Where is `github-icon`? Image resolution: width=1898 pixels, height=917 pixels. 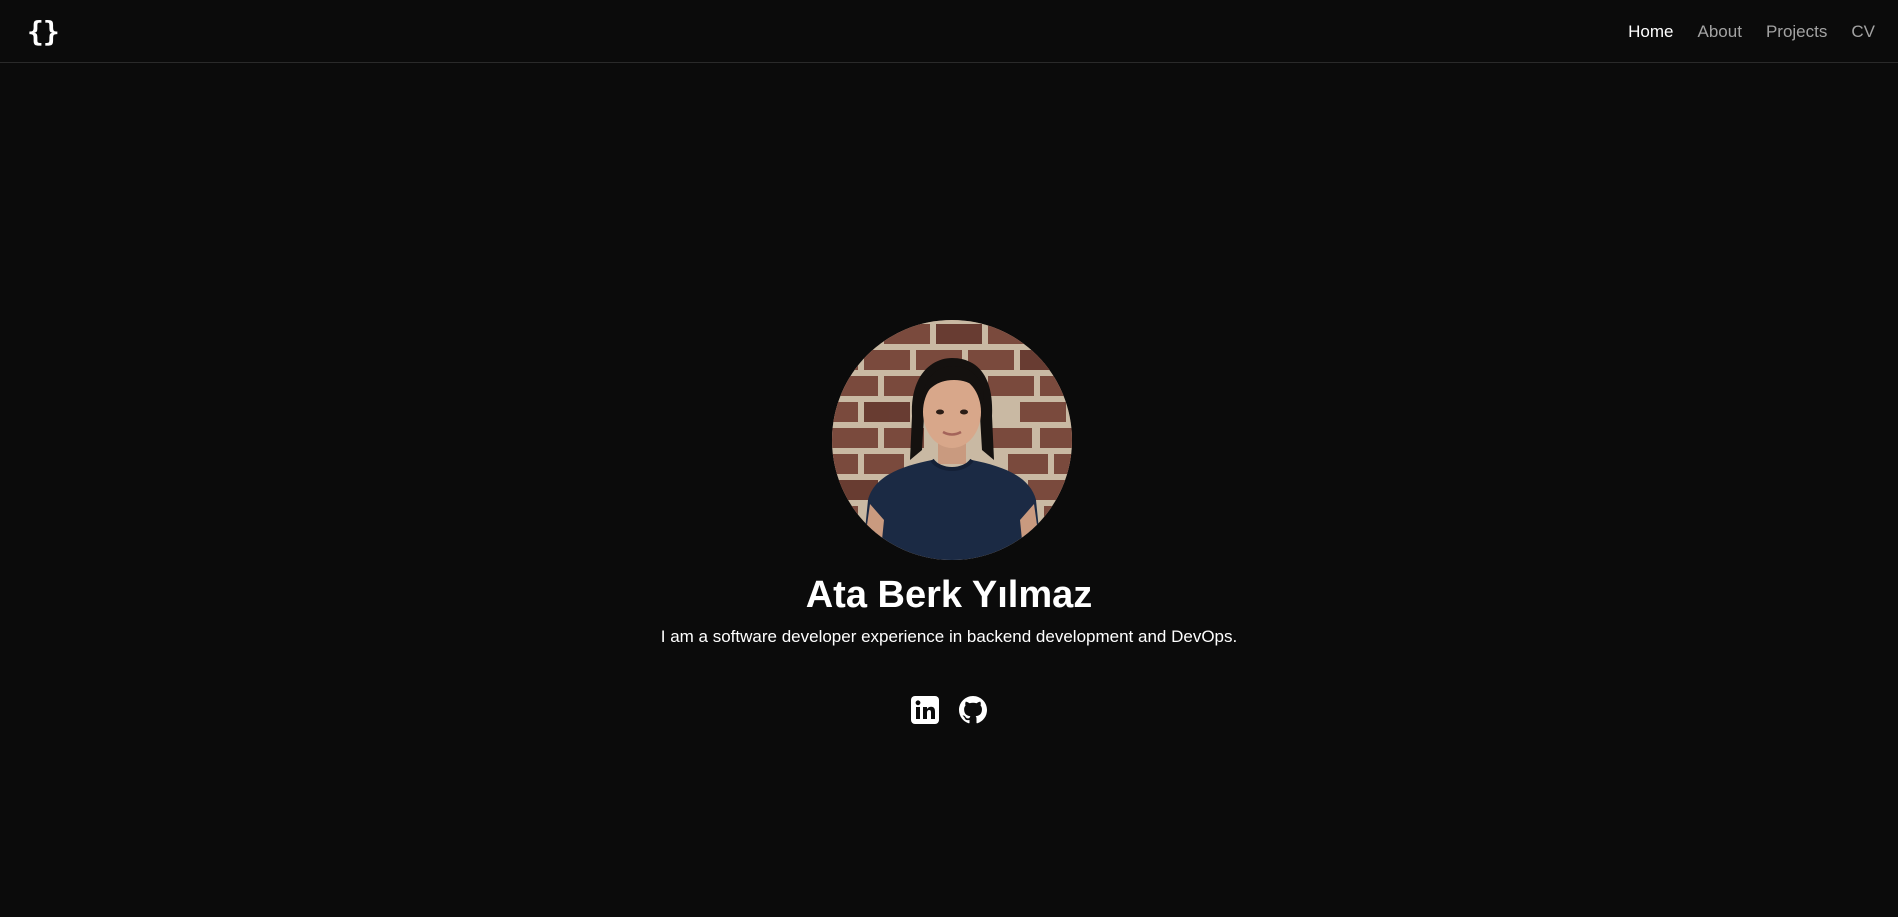
github-icon is located at coordinates (973, 710).